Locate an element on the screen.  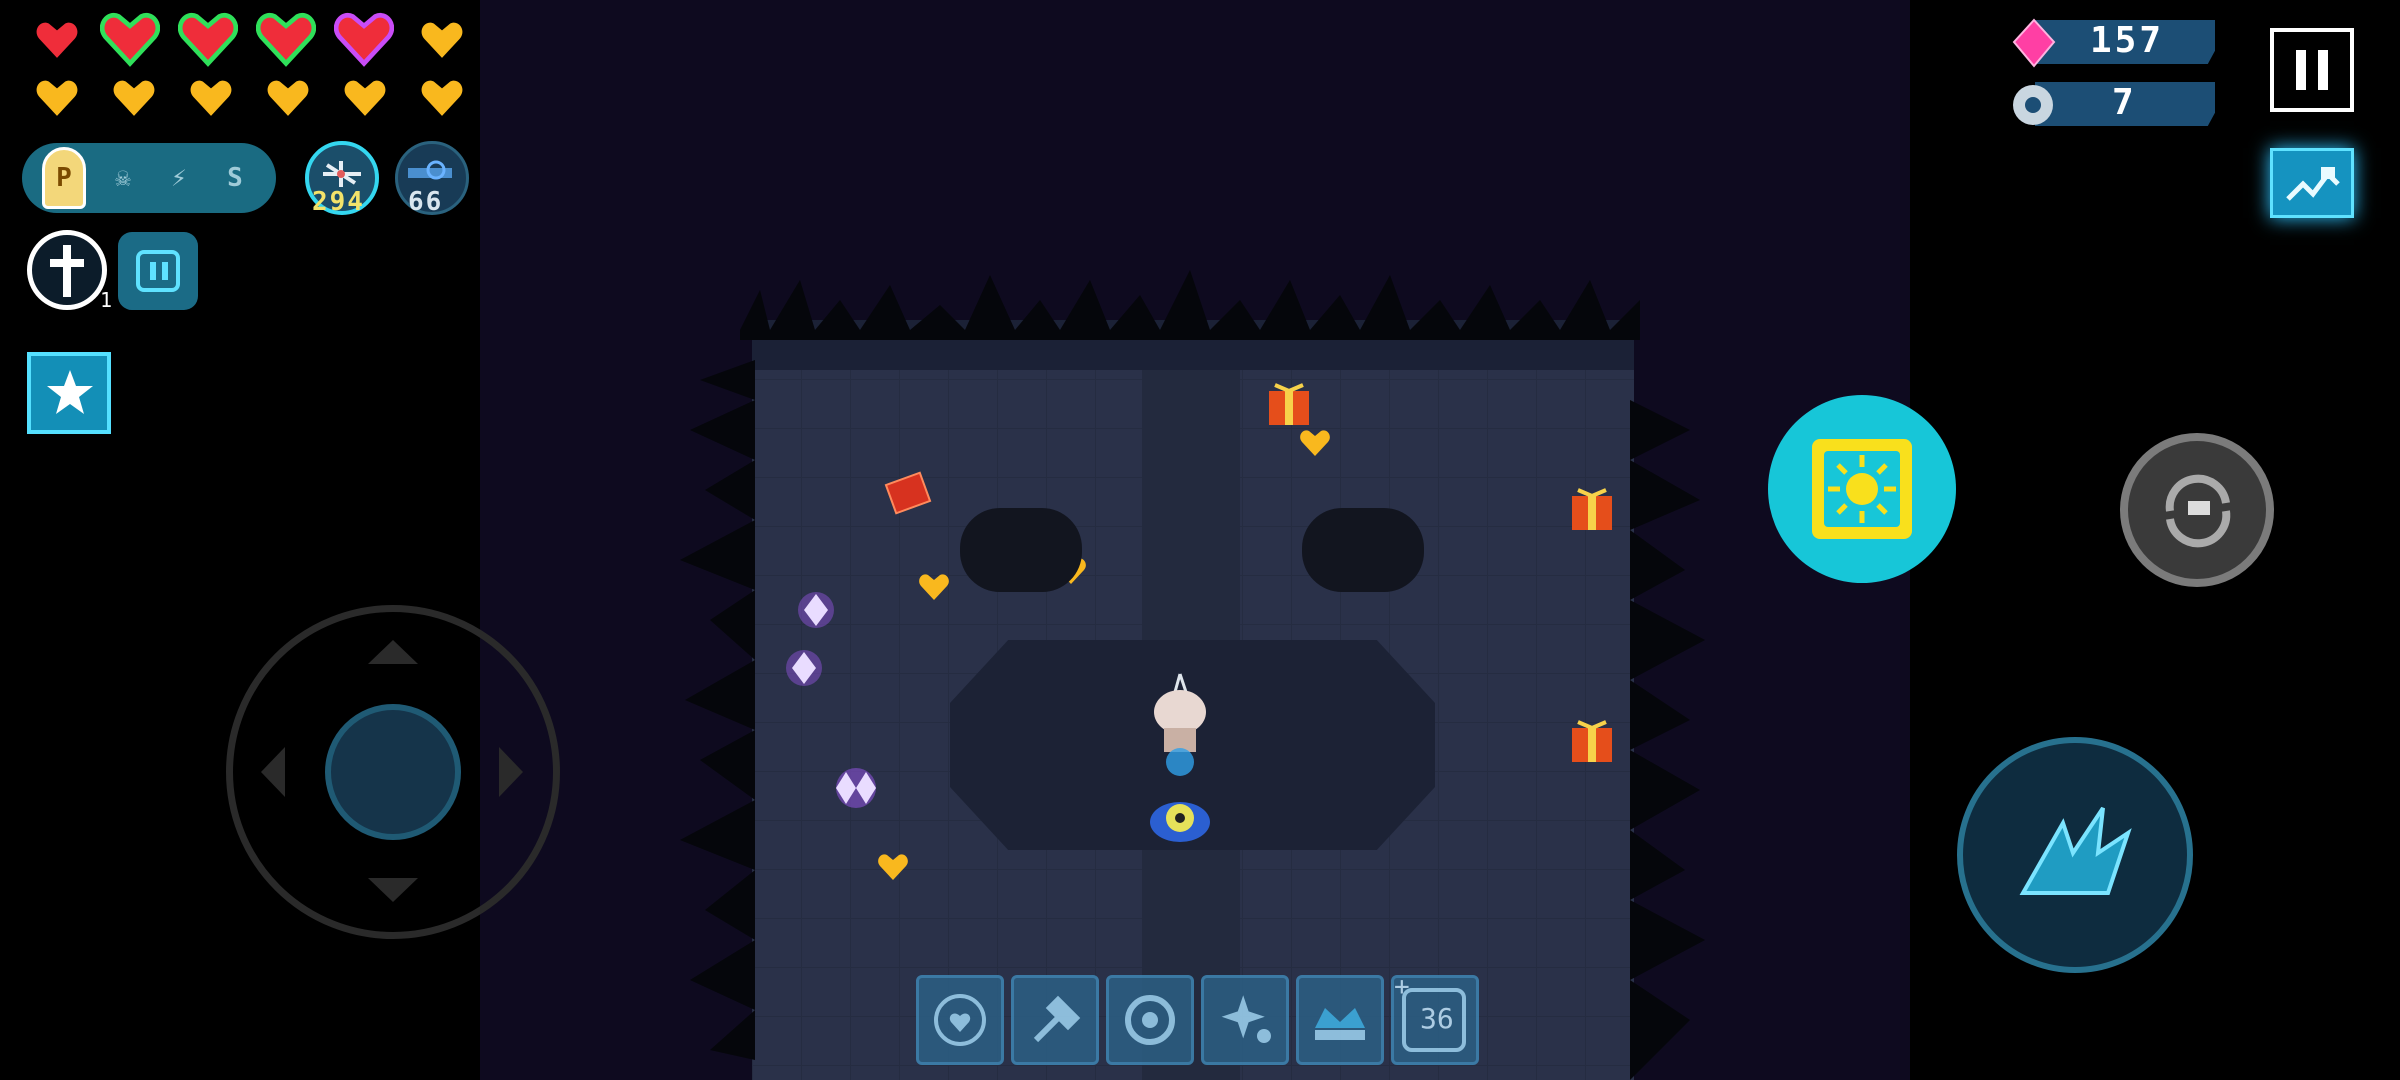
minimap-button is located at coordinates (2312, 183).